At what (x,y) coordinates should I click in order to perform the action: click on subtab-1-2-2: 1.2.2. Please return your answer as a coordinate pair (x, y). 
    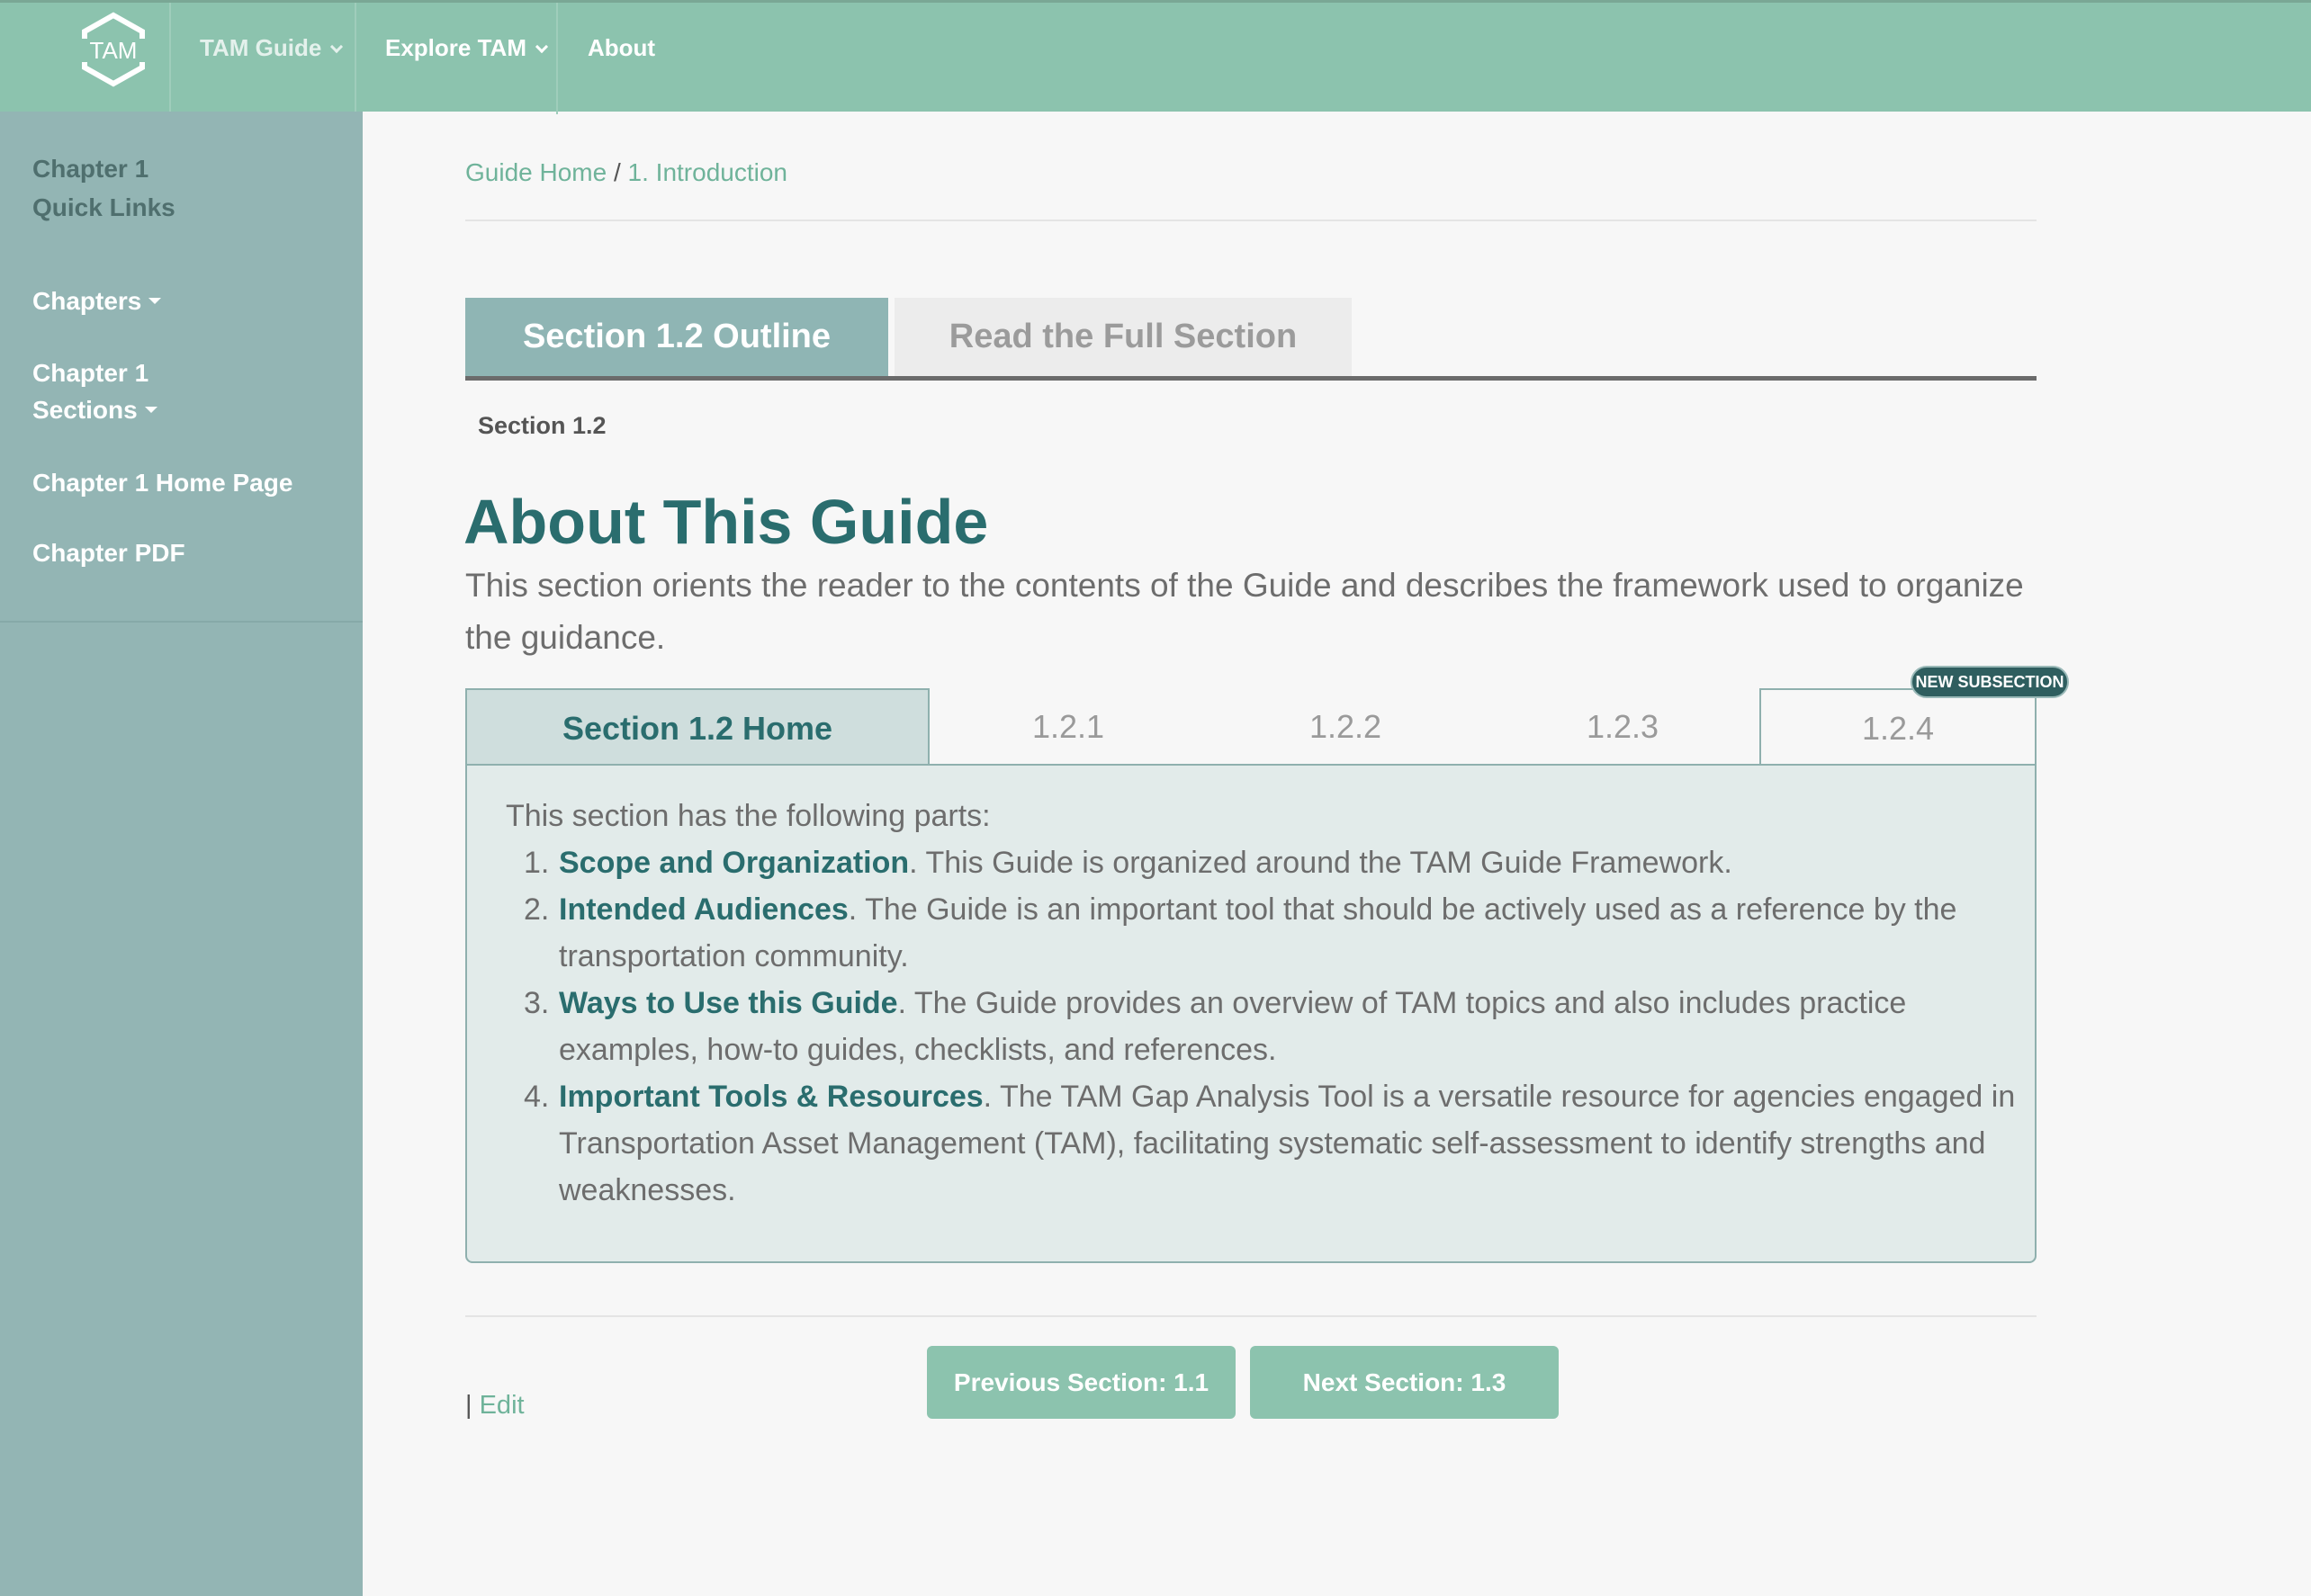
    Looking at the image, I should click on (1346, 727).